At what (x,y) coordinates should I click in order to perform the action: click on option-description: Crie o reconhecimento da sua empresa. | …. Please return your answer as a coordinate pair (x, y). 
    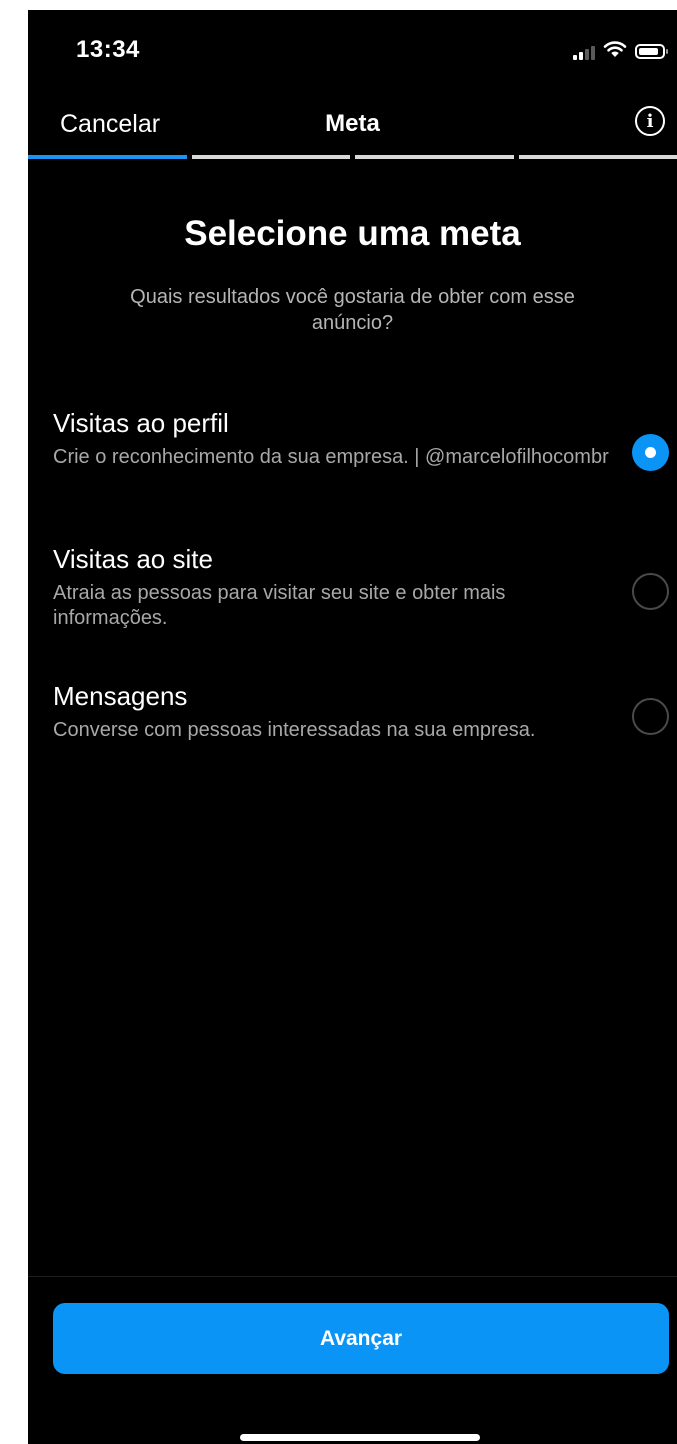
    Looking at the image, I should click on (331, 457).